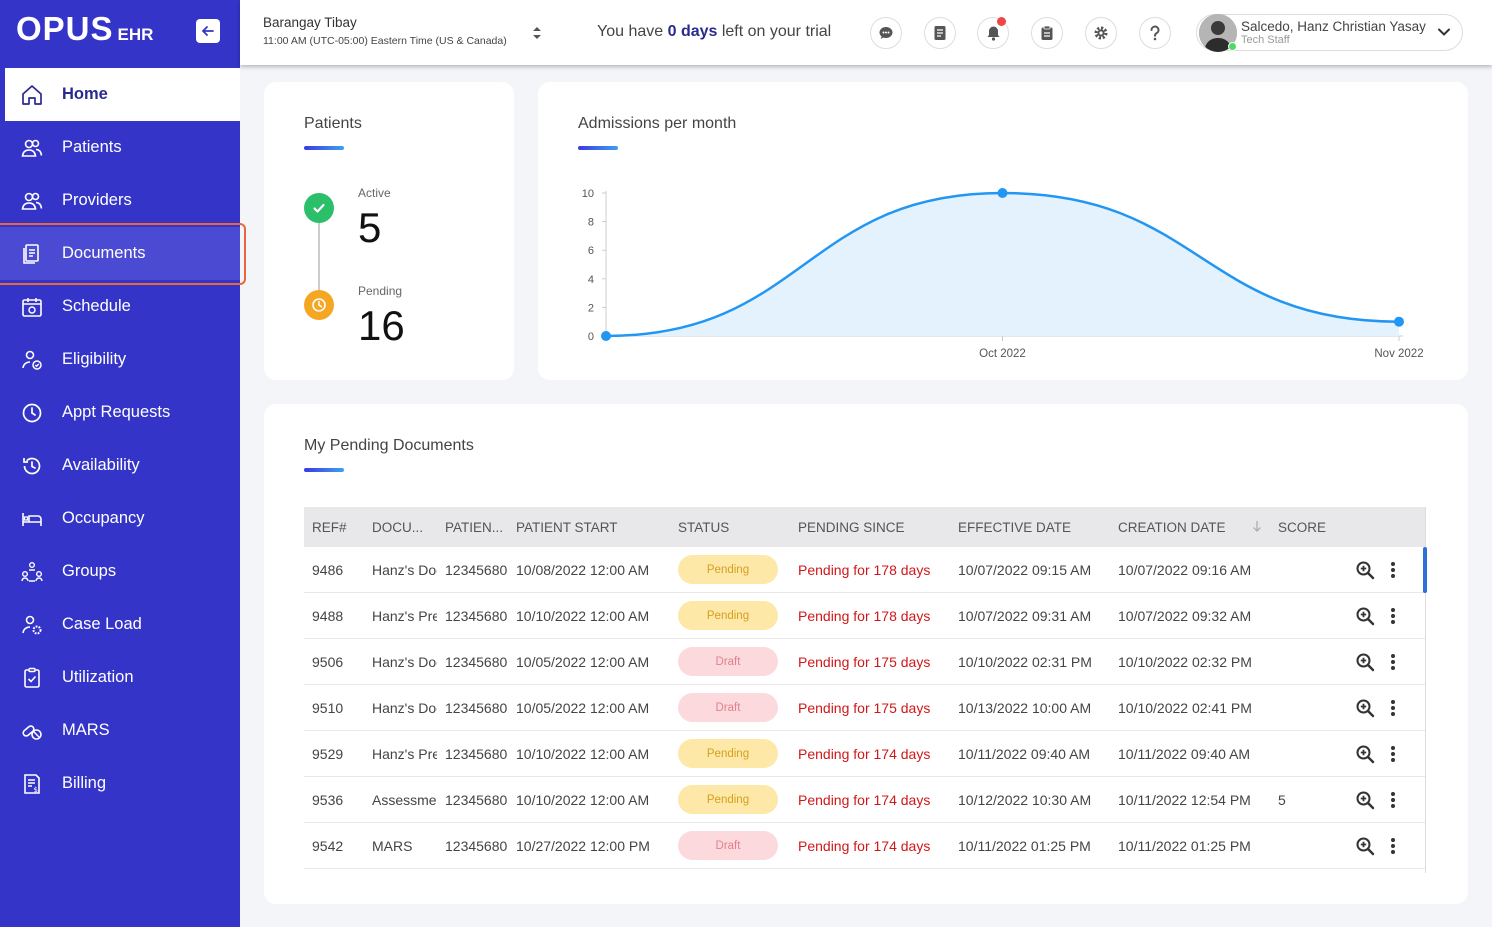  What do you see at coordinates (1155, 33) in the screenshot?
I see `help-icon` at bounding box center [1155, 33].